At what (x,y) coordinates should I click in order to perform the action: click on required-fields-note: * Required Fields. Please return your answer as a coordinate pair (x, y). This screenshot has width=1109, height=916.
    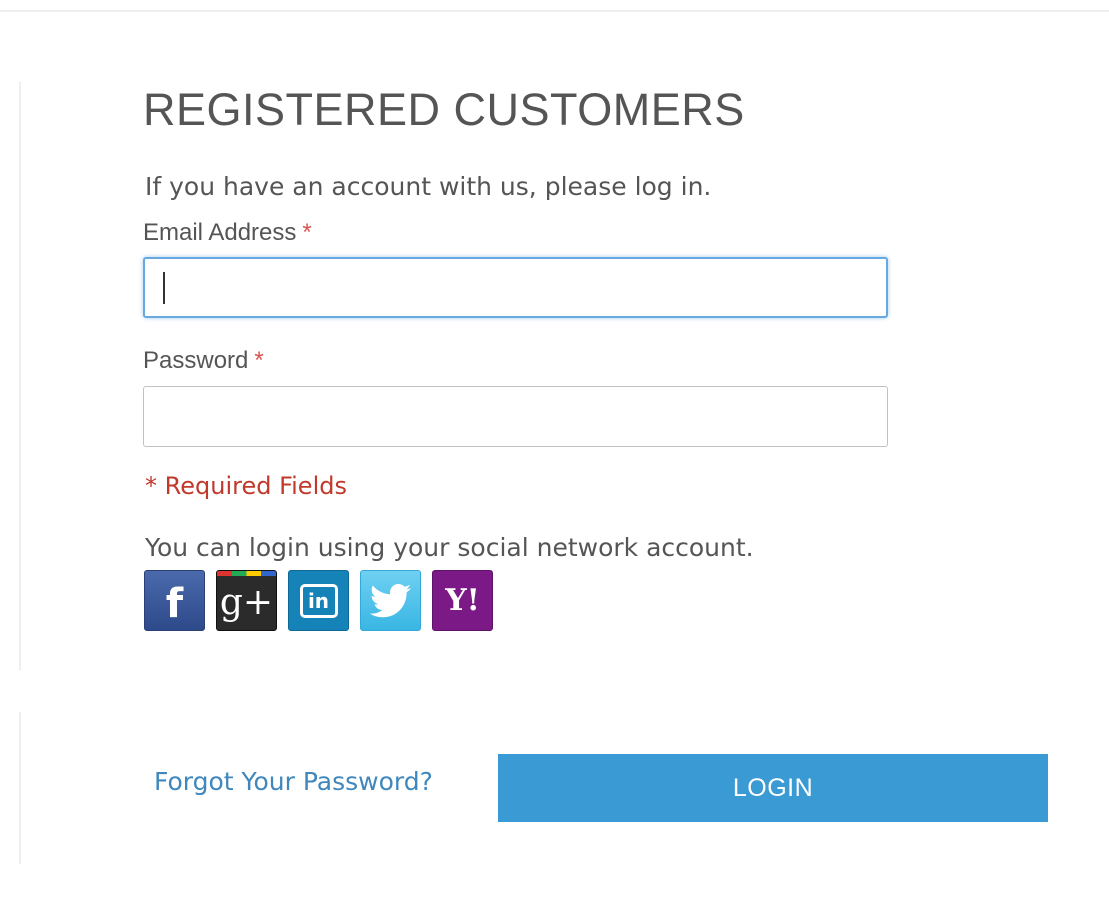
    Looking at the image, I should click on (246, 486).